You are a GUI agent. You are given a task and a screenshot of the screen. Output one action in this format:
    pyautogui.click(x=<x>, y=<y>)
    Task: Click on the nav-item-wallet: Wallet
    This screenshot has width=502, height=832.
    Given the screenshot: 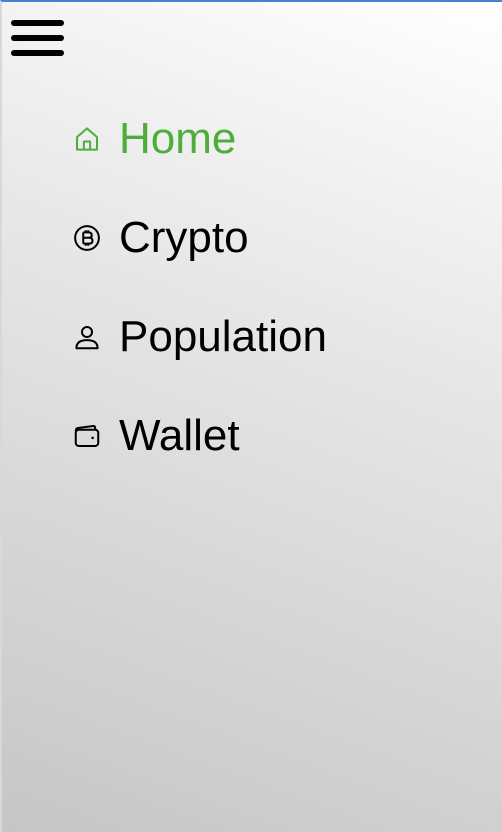 What is the action you would take?
    pyautogui.click(x=156, y=436)
    